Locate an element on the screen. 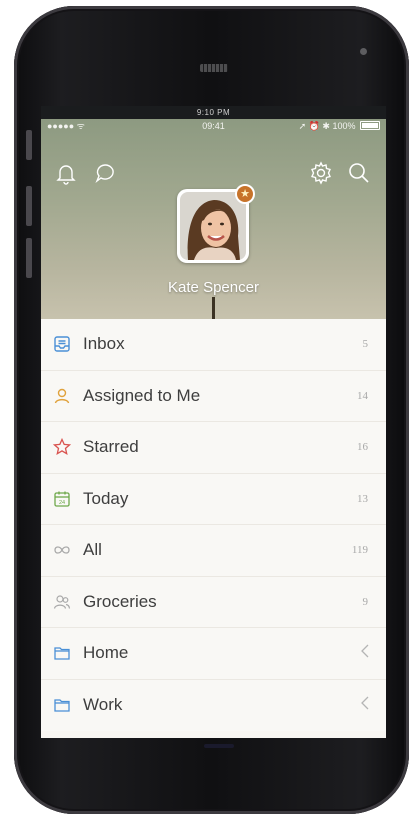 The width and height of the screenshot is (417, 818). list-item-home: Home is located at coordinates (213, 654).